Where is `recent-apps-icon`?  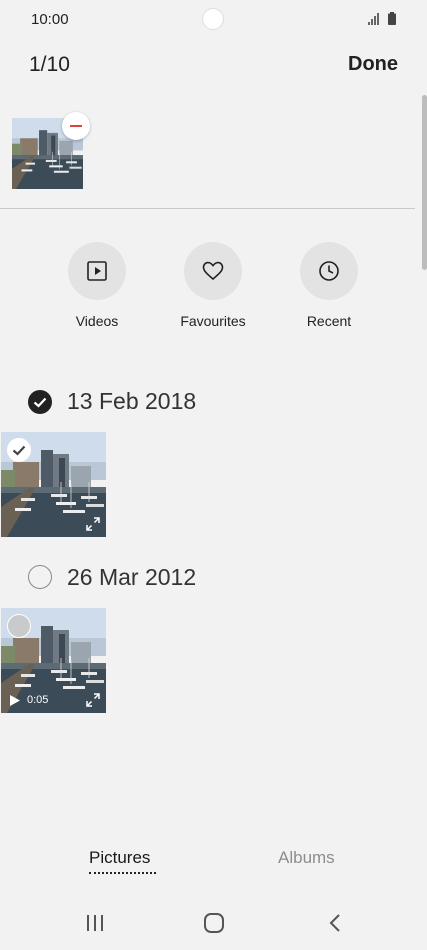
recent-apps-icon is located at coordinates (95, 923).